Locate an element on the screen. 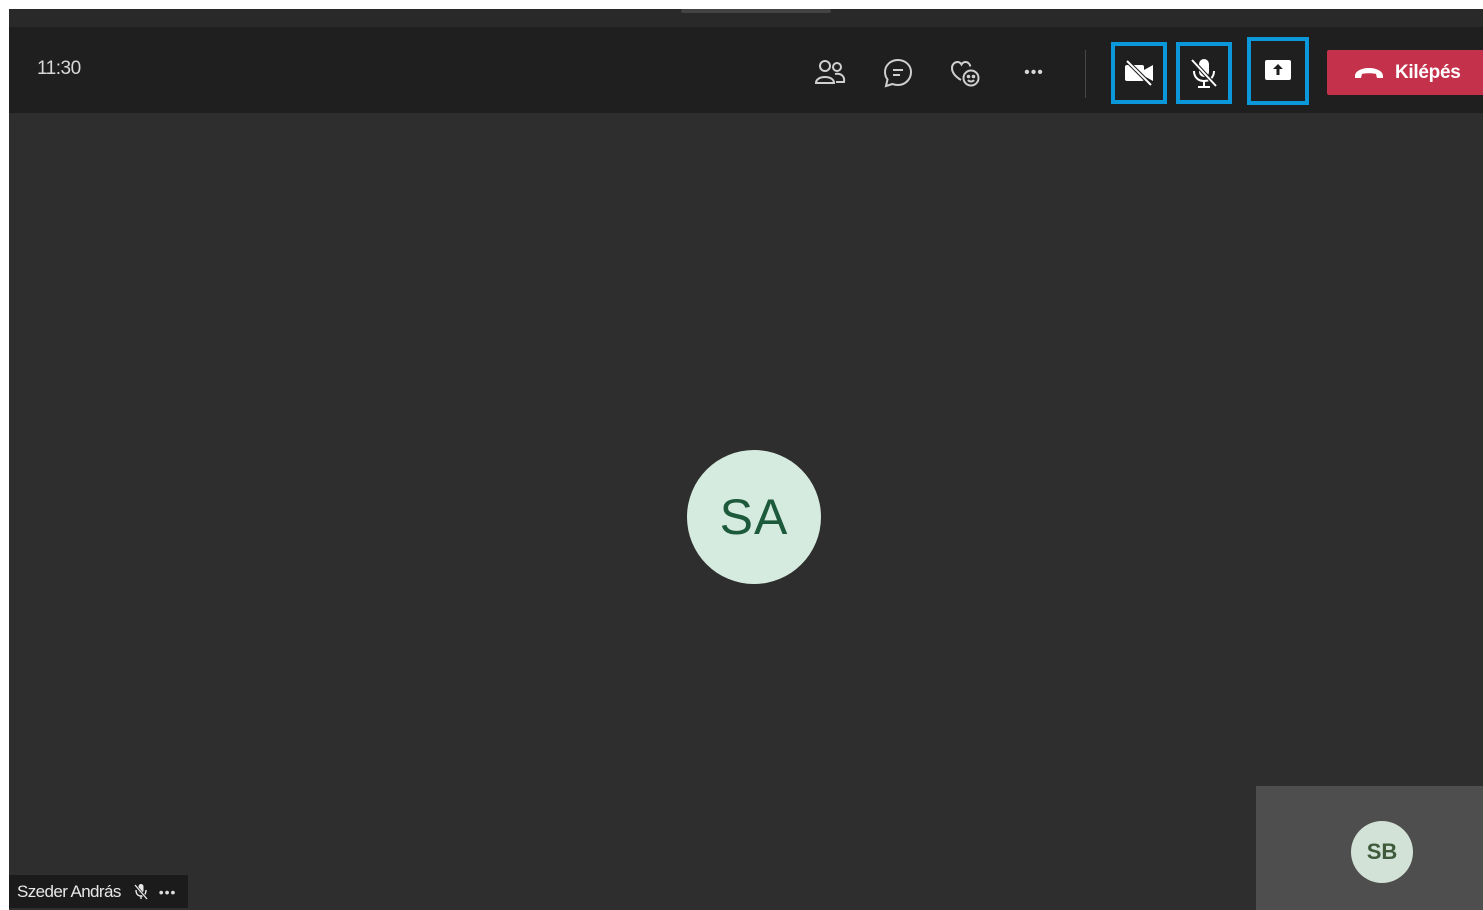  share-screen-icon is located at coordinates (1278, 70).